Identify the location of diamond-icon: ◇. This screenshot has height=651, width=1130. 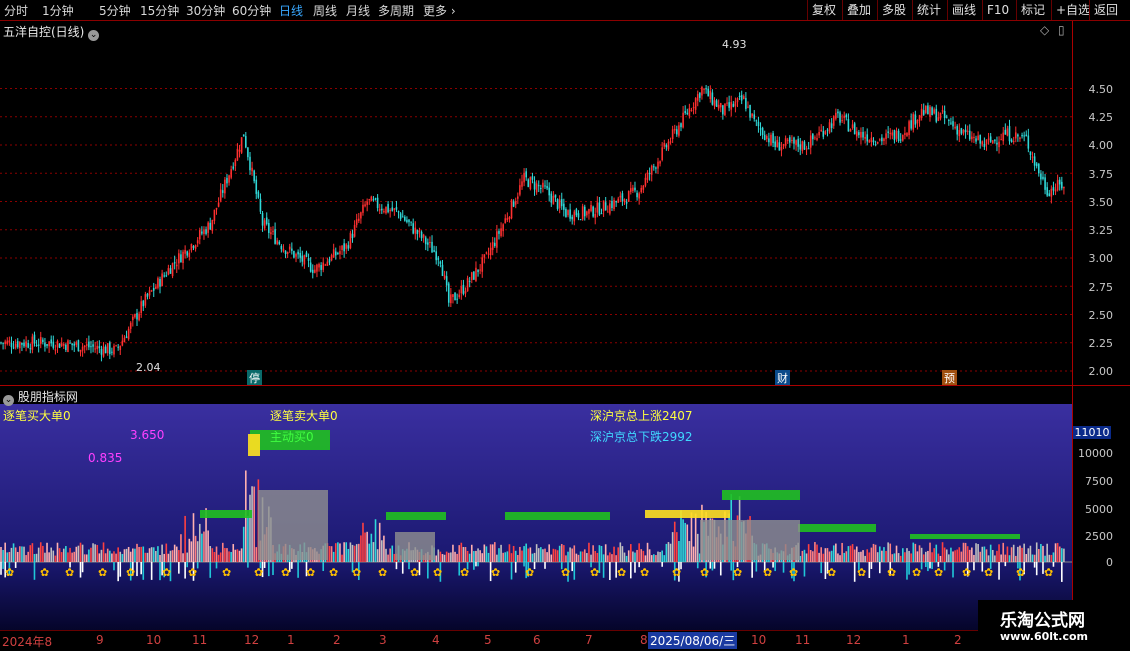
(1044, 30).